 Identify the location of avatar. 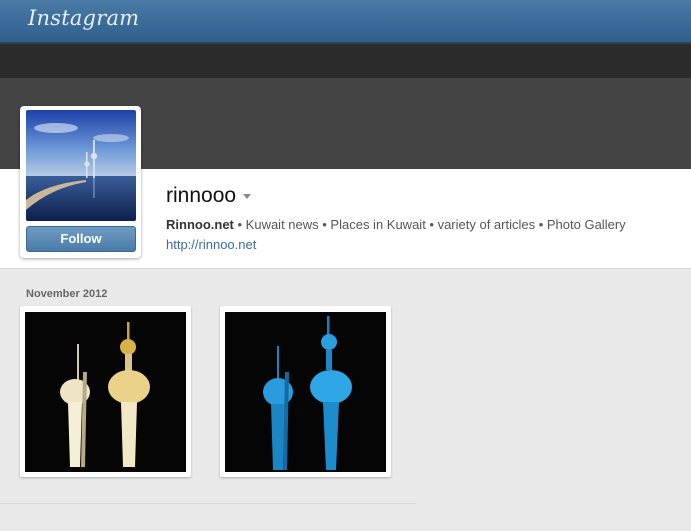
(81, 165).